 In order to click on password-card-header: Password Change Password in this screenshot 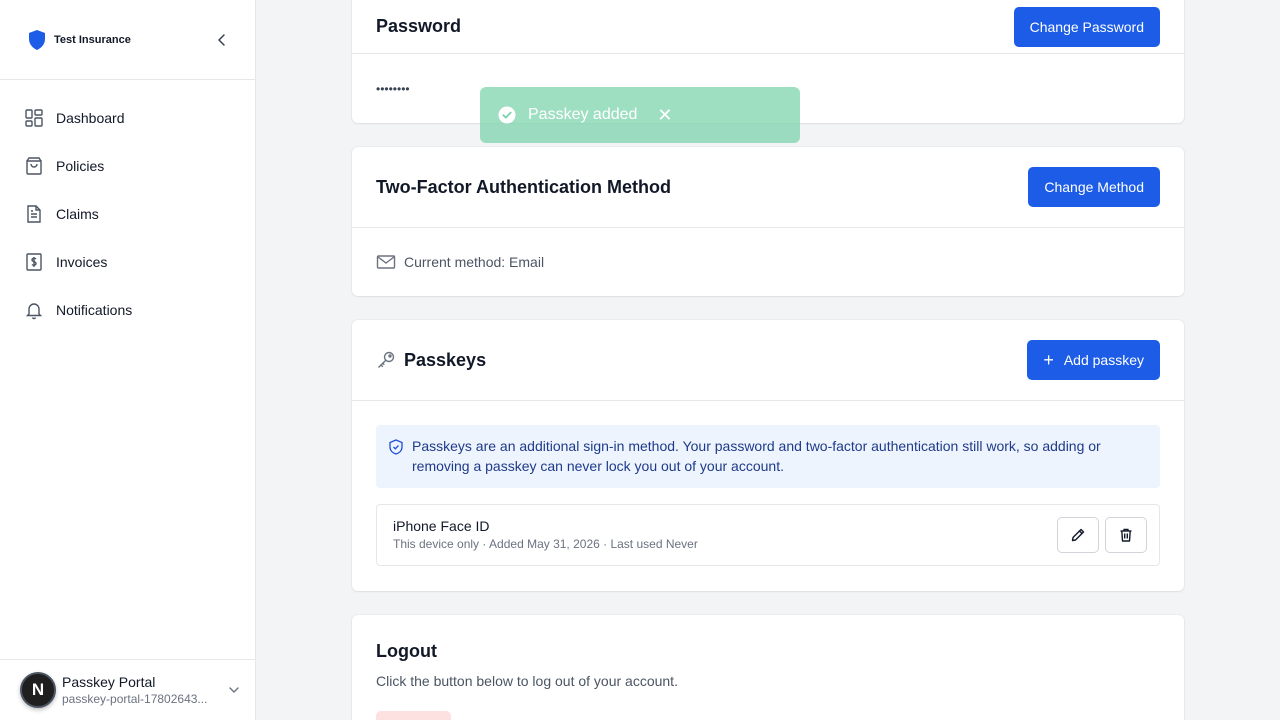, I will do `click(768, 27)`.